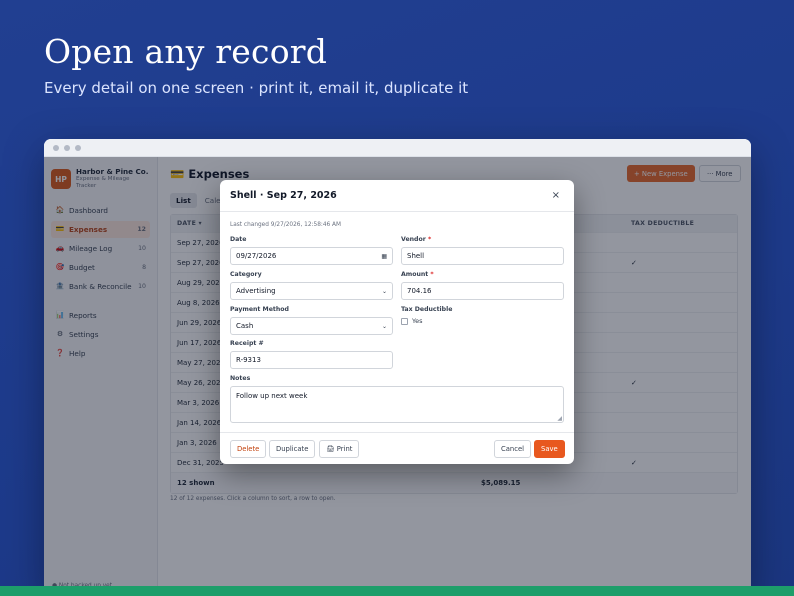  Describe the element at coordinates (397, 196) in the screenshot. I see `dialog-header: Shell · Sep 27, 2026 ×` at that location.